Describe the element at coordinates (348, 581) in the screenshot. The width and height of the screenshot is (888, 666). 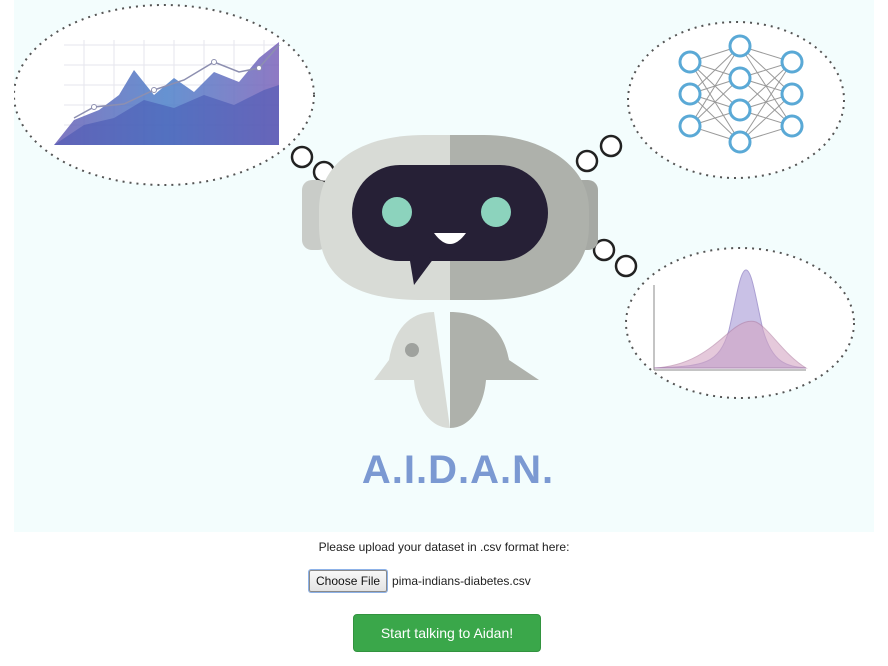
I see `choose-file-button: Choose File` at that location.